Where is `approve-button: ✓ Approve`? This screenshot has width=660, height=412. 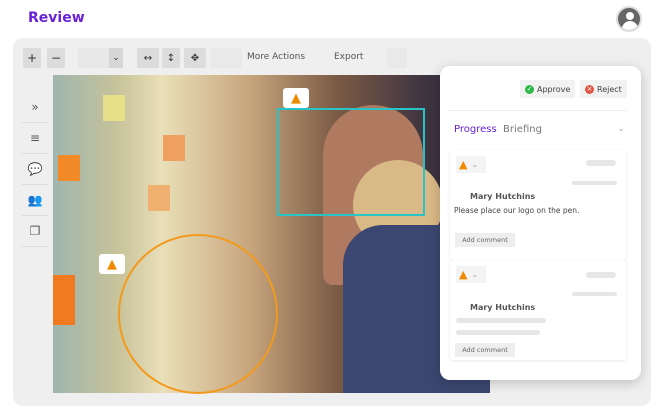
approve-button: ✓ Approve is located at coordinates (548, 89).